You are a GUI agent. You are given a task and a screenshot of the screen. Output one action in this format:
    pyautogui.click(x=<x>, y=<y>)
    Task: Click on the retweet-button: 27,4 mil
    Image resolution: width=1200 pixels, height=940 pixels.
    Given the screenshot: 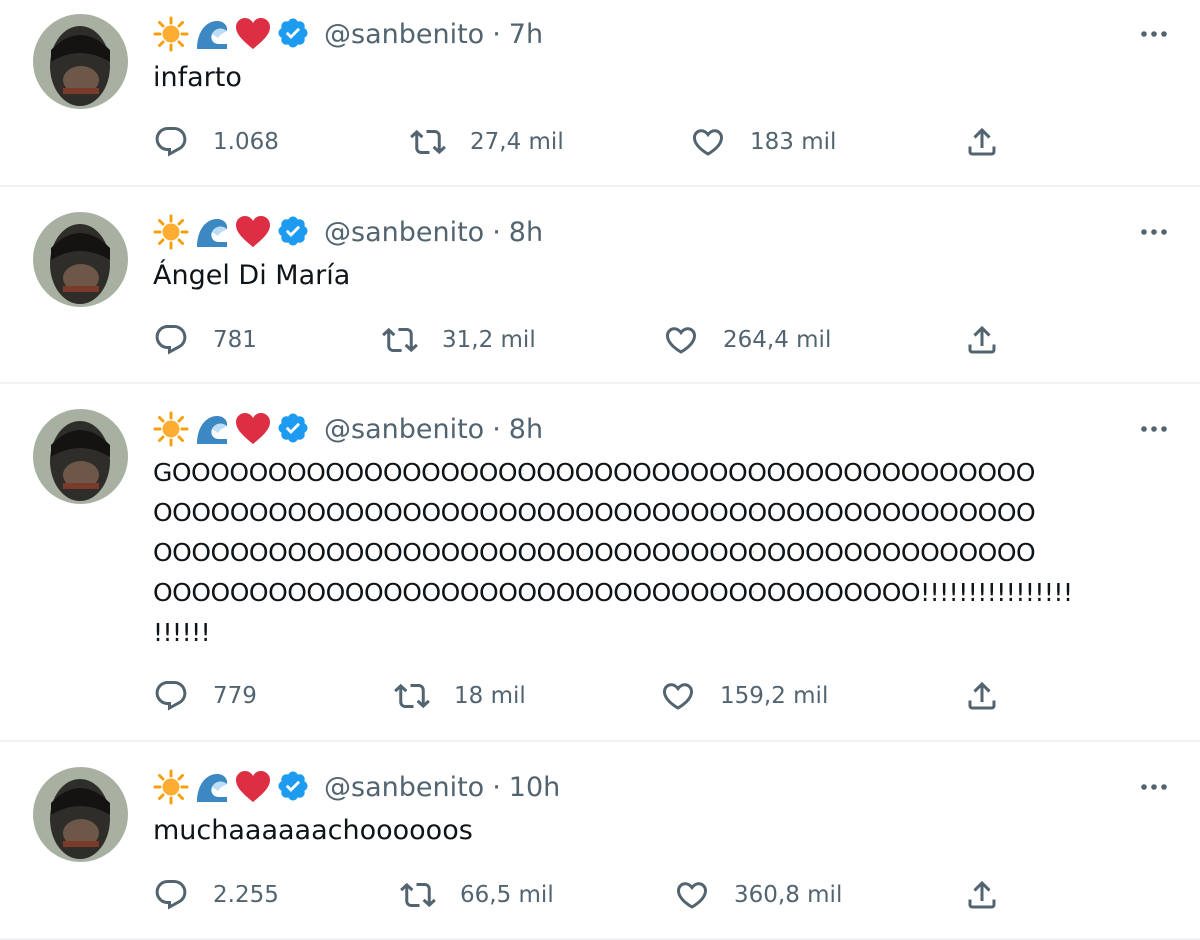 What is the action you would take?
    pyautogui.click(x=487, y=142)
    